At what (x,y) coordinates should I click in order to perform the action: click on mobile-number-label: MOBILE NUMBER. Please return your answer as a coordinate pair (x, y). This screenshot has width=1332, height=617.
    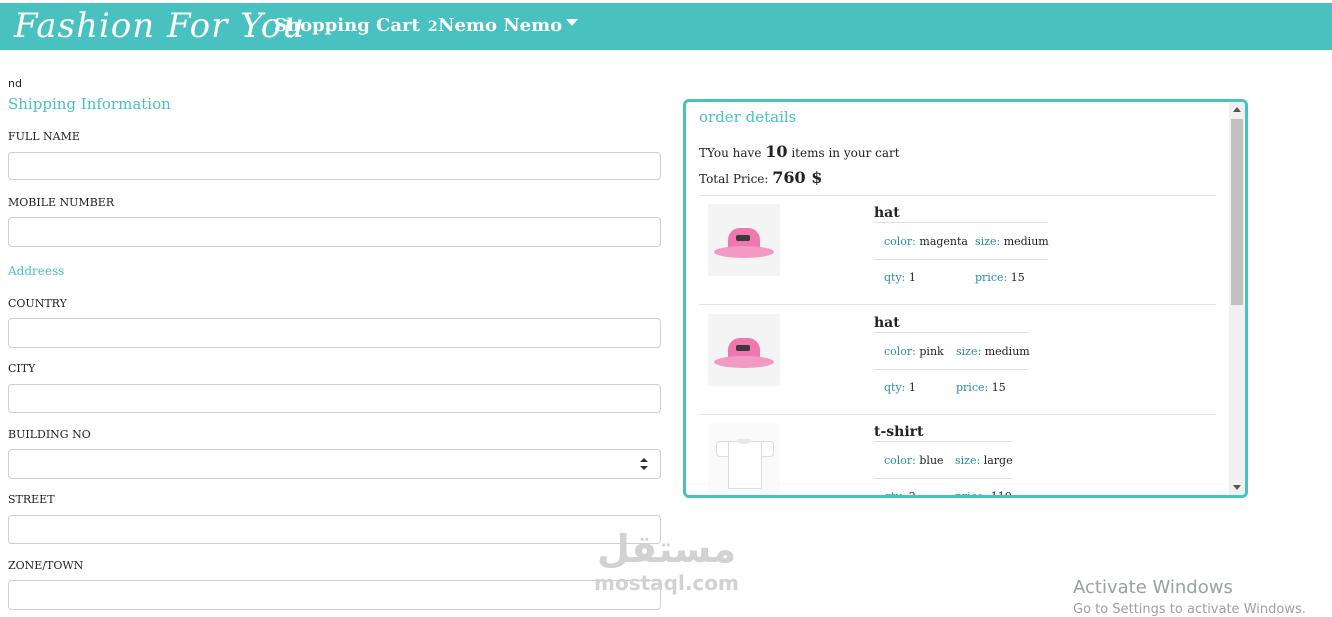
    Looking at the image, I should click on (61, 202).